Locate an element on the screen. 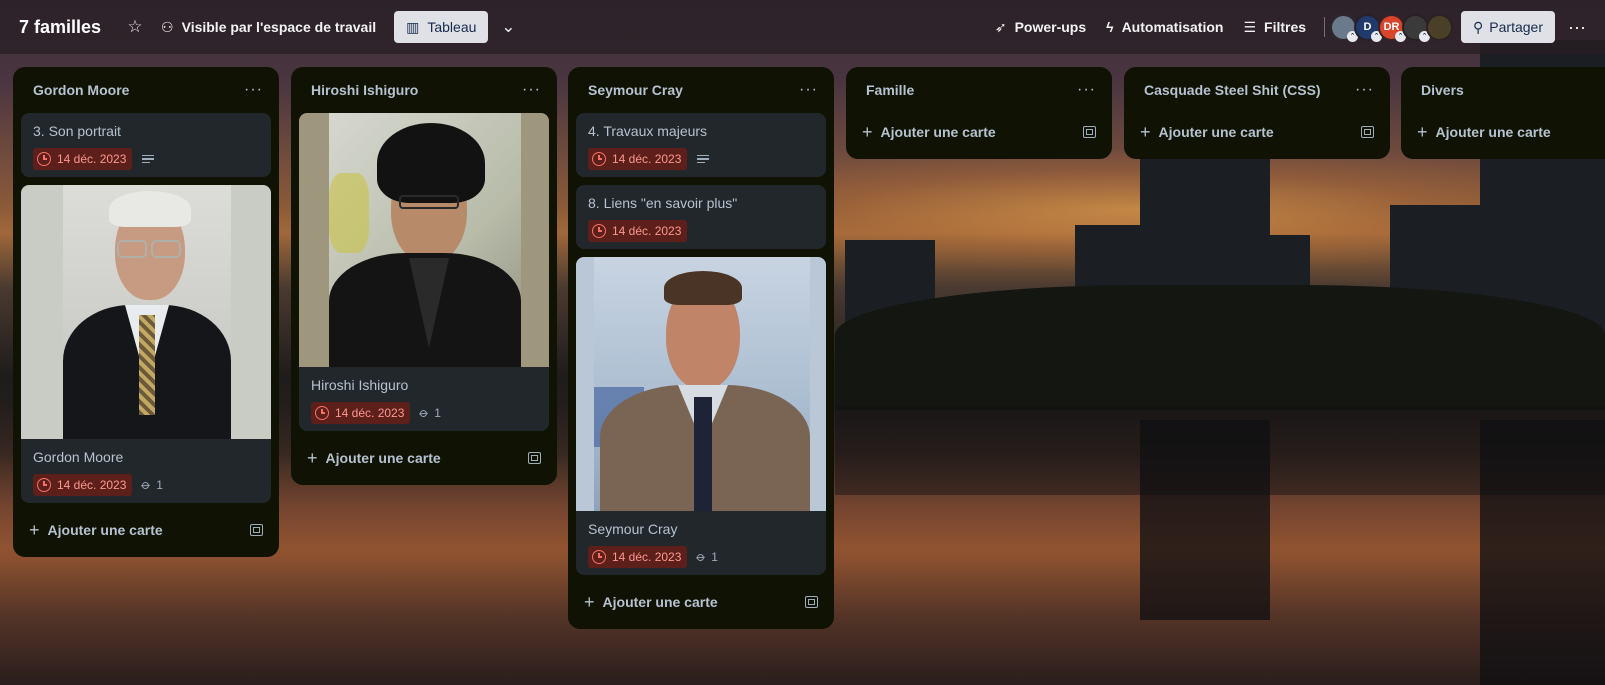 The image size is (1605, 685). add-person-icon: ⚲ is located at coordinates (1478, 26).